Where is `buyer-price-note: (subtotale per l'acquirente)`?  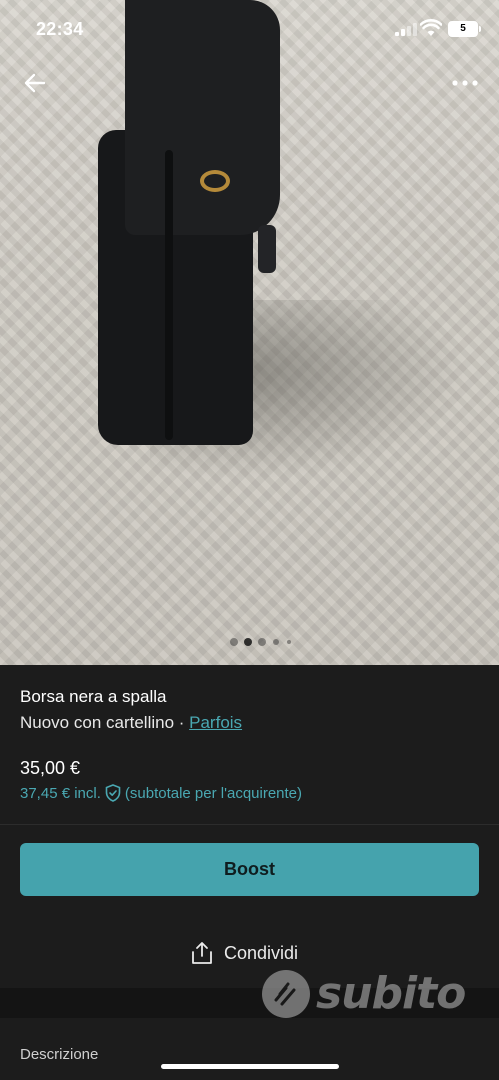
buyer-price-note: (subtotale per l'acquirente) is located at coordinates (213, 793).